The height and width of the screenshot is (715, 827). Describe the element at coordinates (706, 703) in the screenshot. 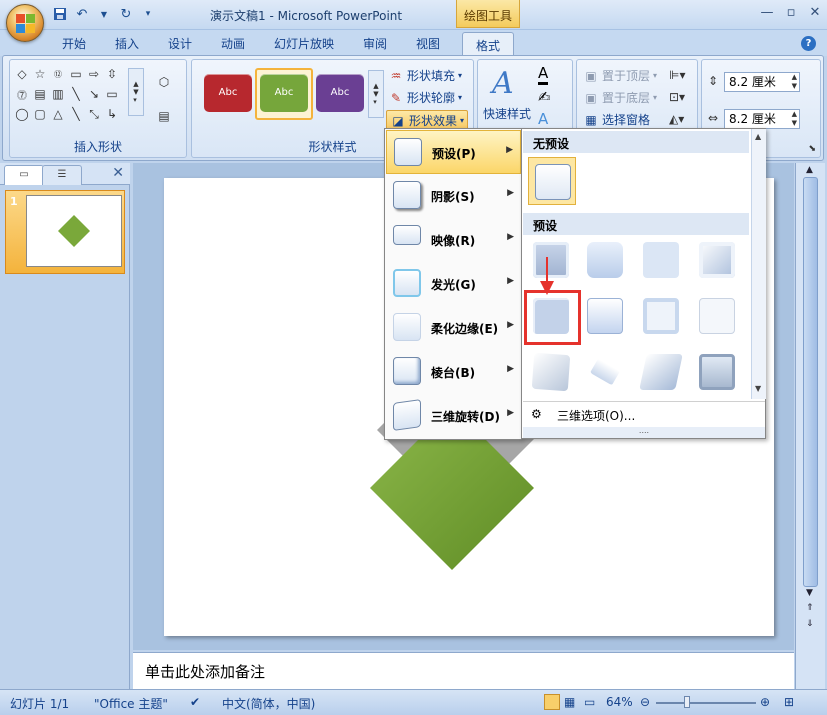

I see `zoom-slider` at that location.